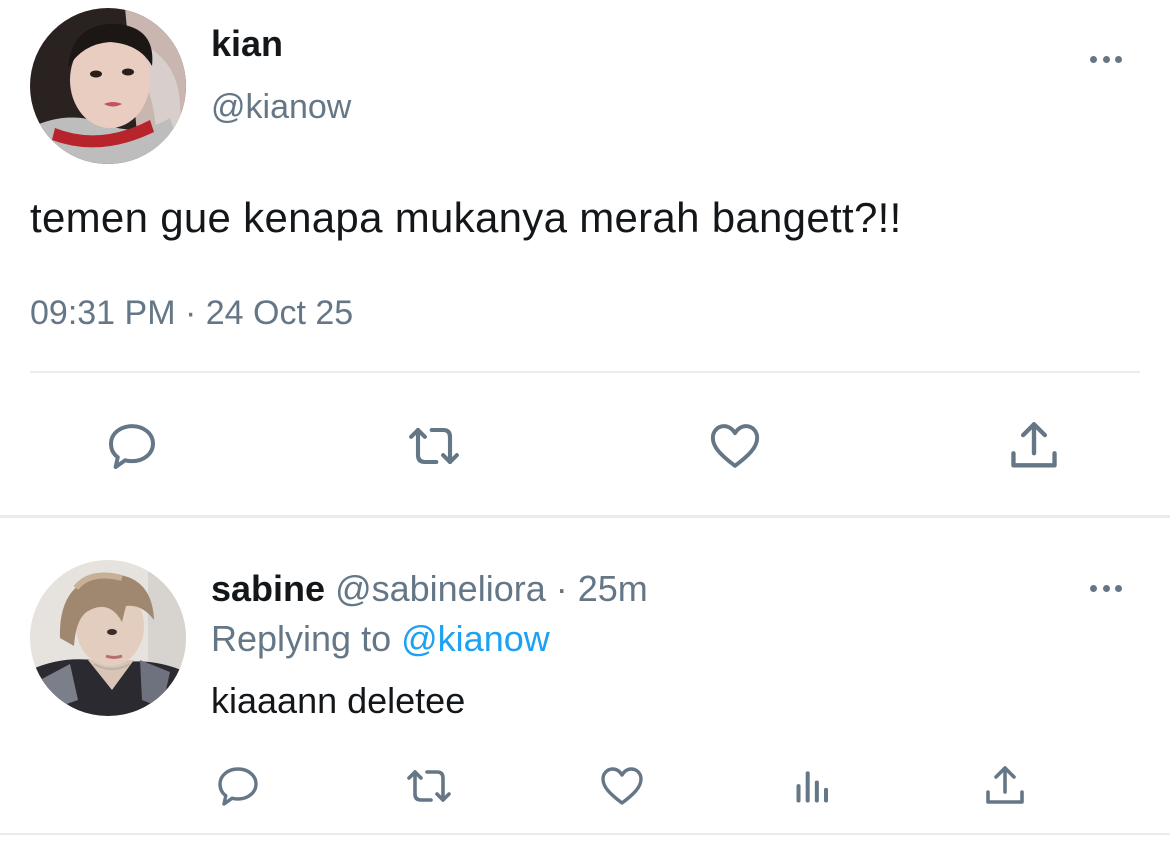 The image size is (1170, 841). I want to click on tweet-timestamp: 09:31 PM · 24 Oct 25, so click(191, 313).